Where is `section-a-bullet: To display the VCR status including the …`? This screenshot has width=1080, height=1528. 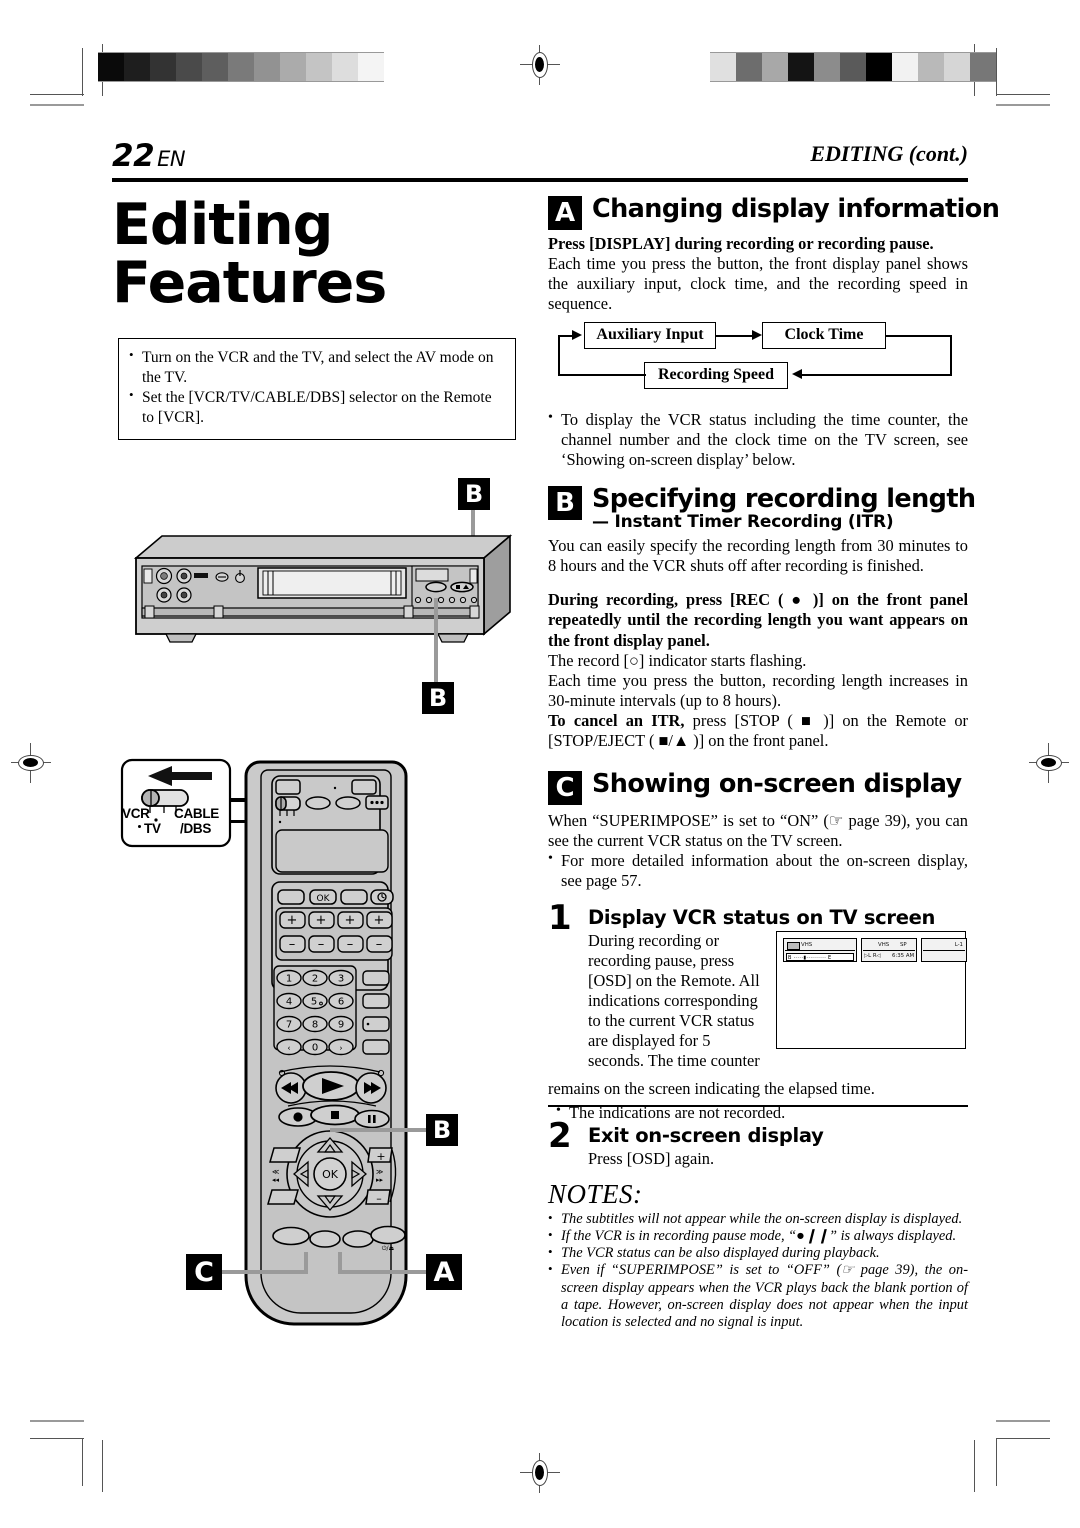 section-a-bullet: To display the VCR status including the … is located at coordinates (758, 439).